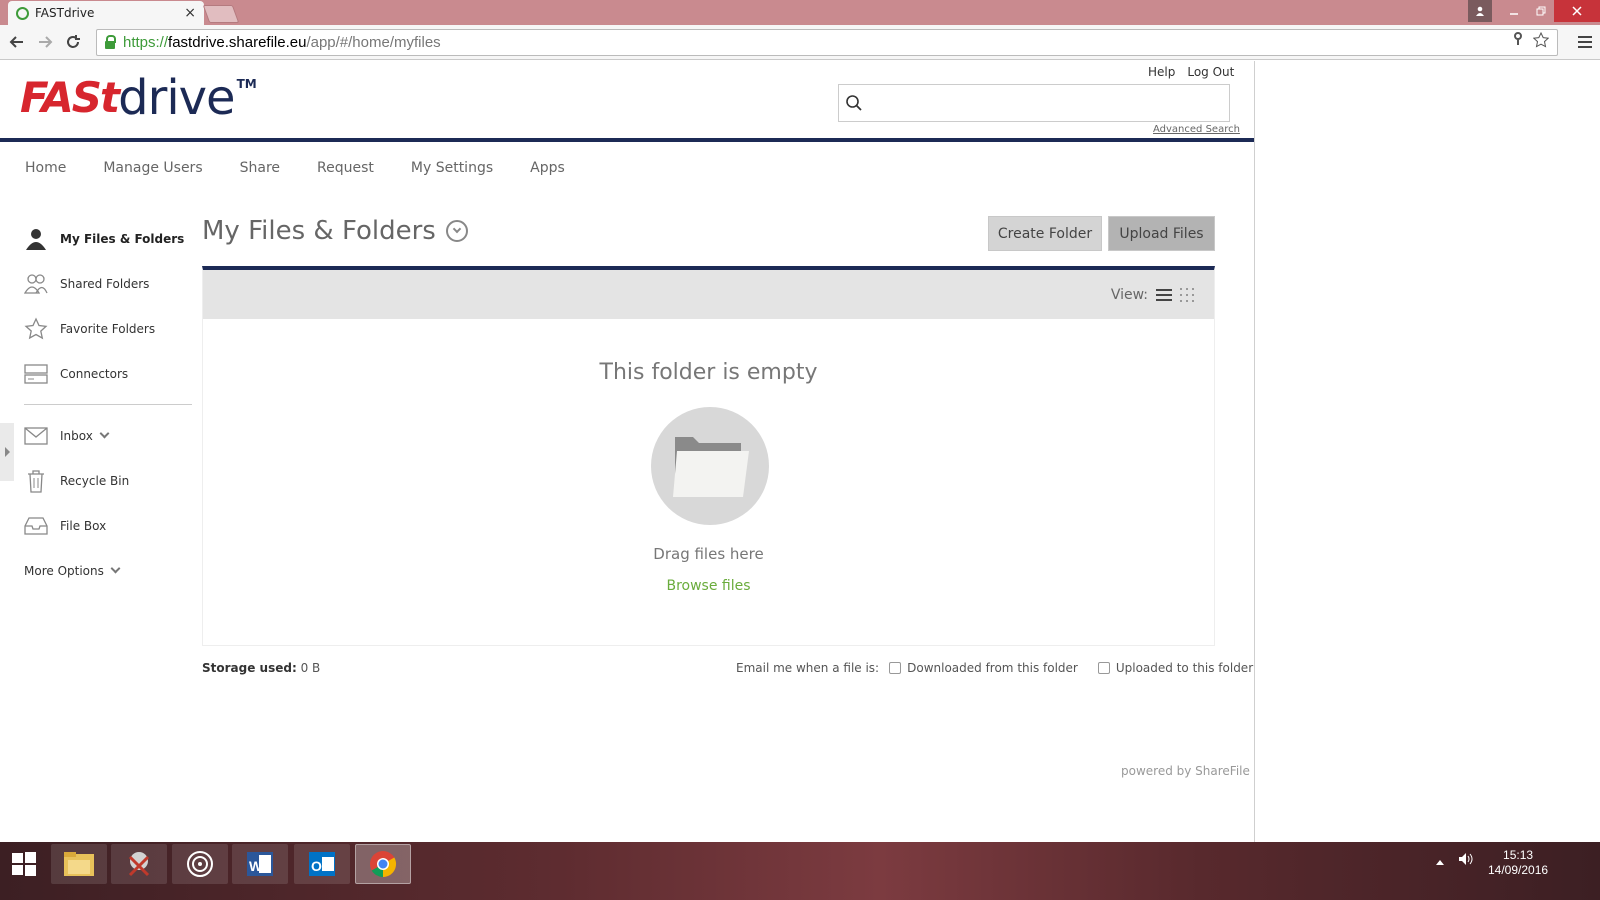 This screenshot has height=900, width=1600. I want to click on word-icon: W, so click(260, 864).